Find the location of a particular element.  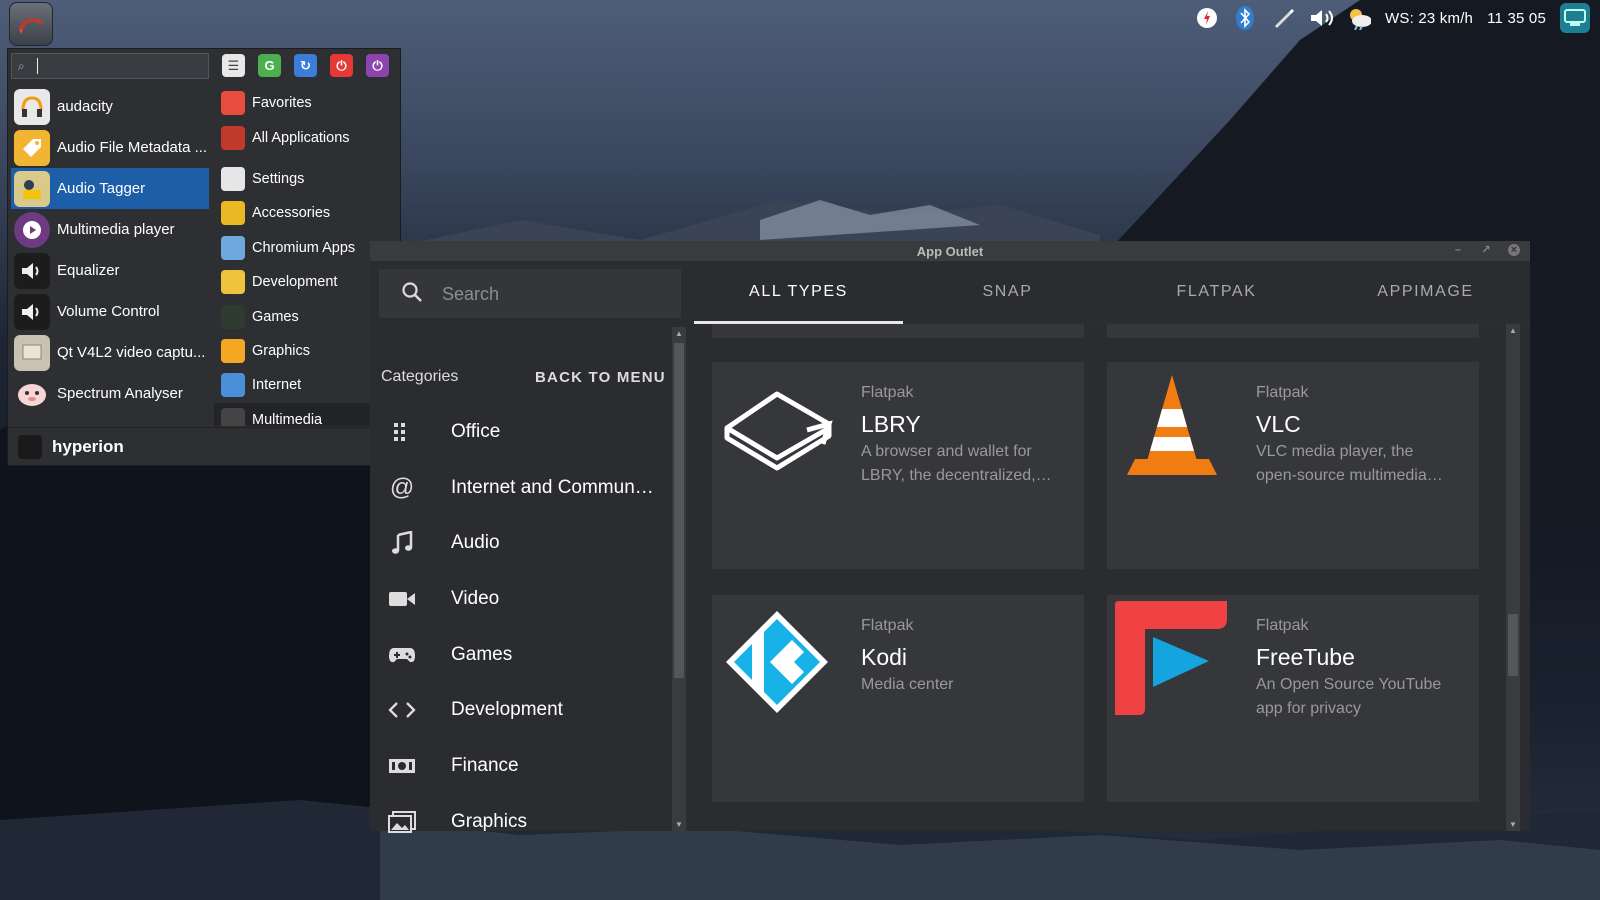

tab-all-types: ALL TYPES is located at coordinates (798, 292).